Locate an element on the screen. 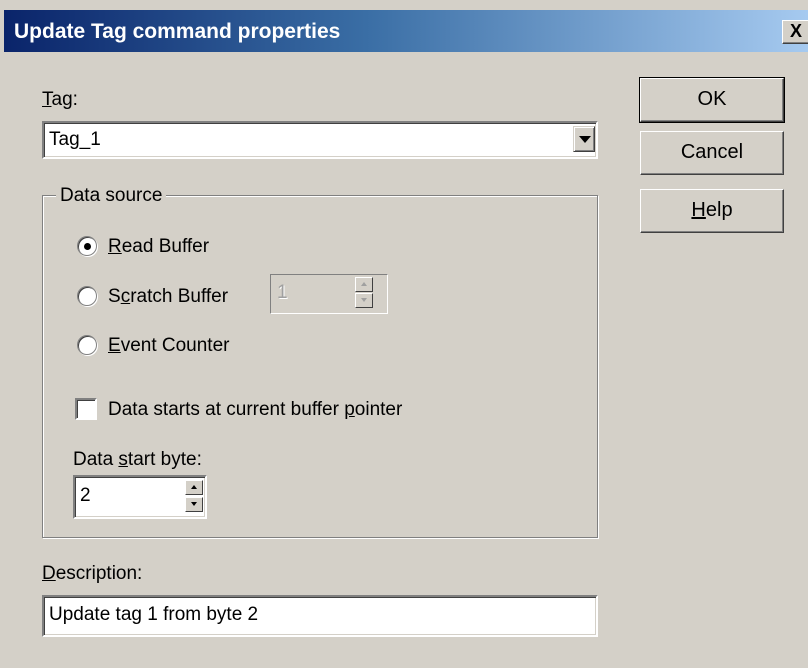 The width and height of the screenshot is (808, 668). window-title: Update Tag command properties is located at coordinates (177, 31).